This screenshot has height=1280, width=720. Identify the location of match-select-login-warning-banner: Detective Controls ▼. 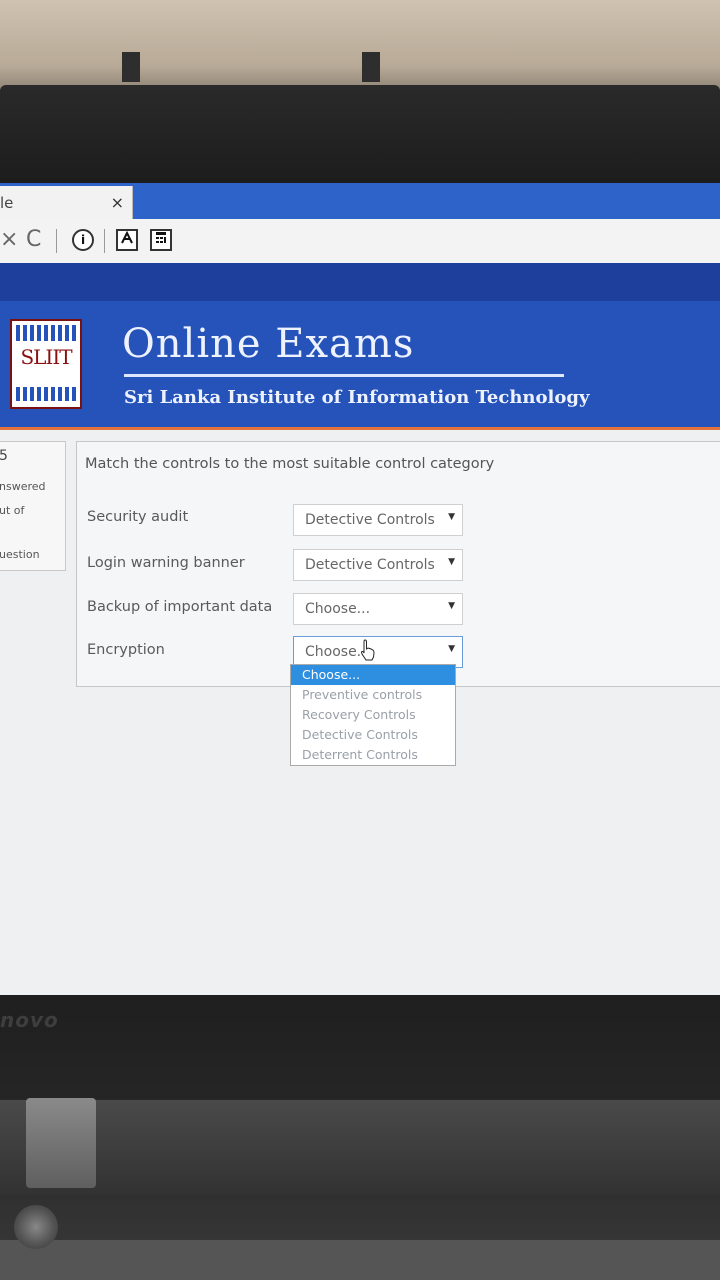
(378, 565).